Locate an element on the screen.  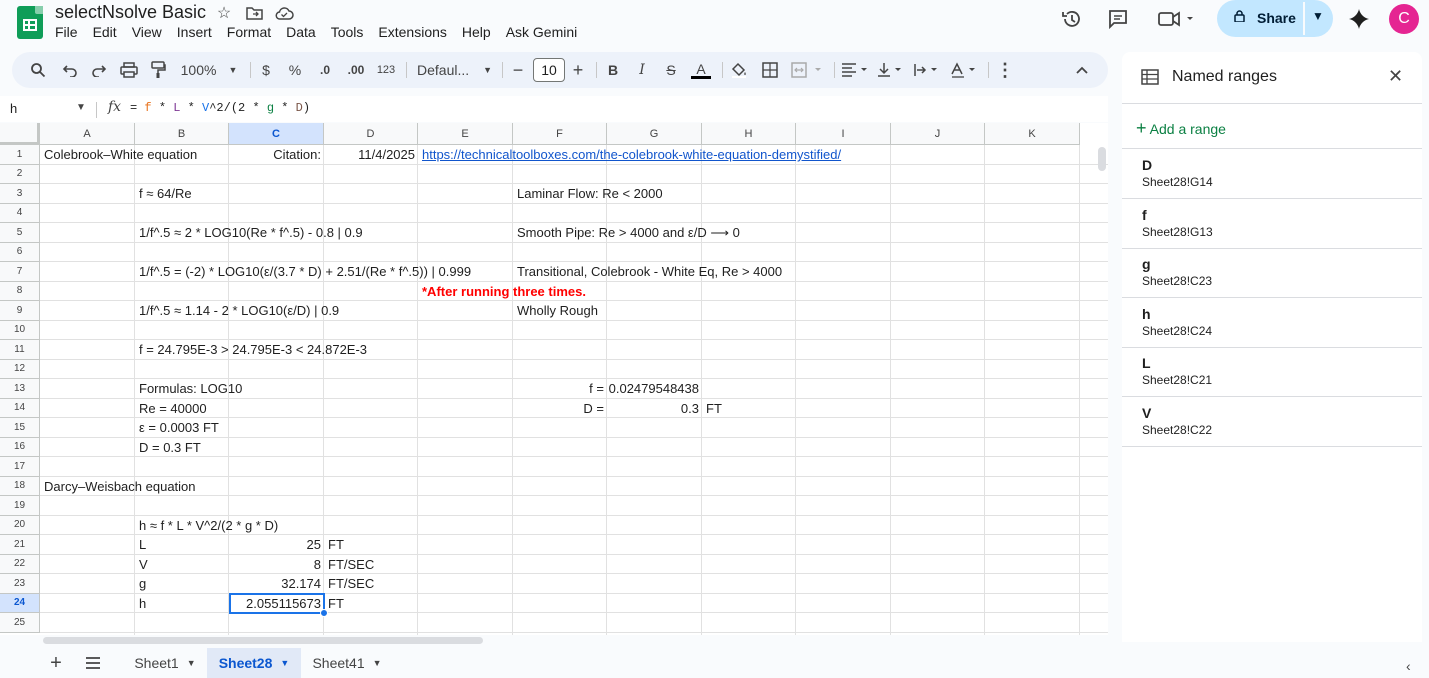
row-header-3: 3 is located at coordinates (20, 194).